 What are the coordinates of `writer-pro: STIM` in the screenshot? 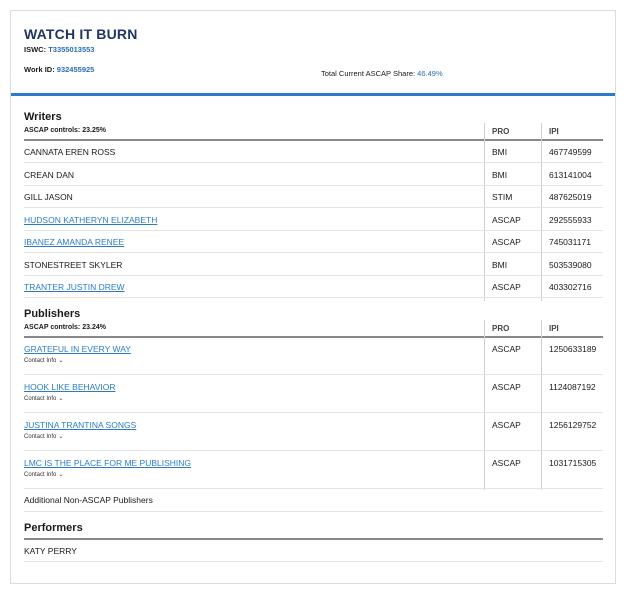 It's located at (502, 197).